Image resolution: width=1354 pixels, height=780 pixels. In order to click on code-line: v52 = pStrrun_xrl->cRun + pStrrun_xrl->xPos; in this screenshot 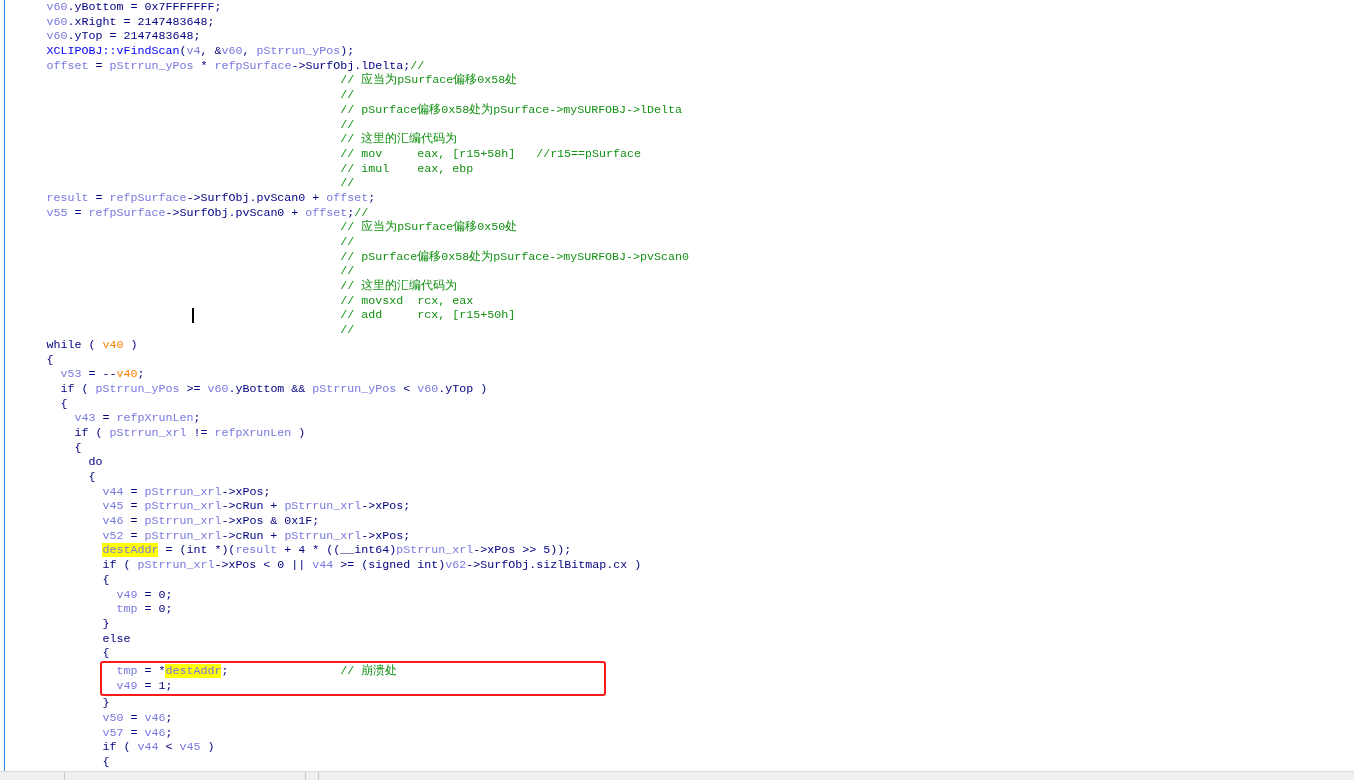, I will do `click(256, 535)`.